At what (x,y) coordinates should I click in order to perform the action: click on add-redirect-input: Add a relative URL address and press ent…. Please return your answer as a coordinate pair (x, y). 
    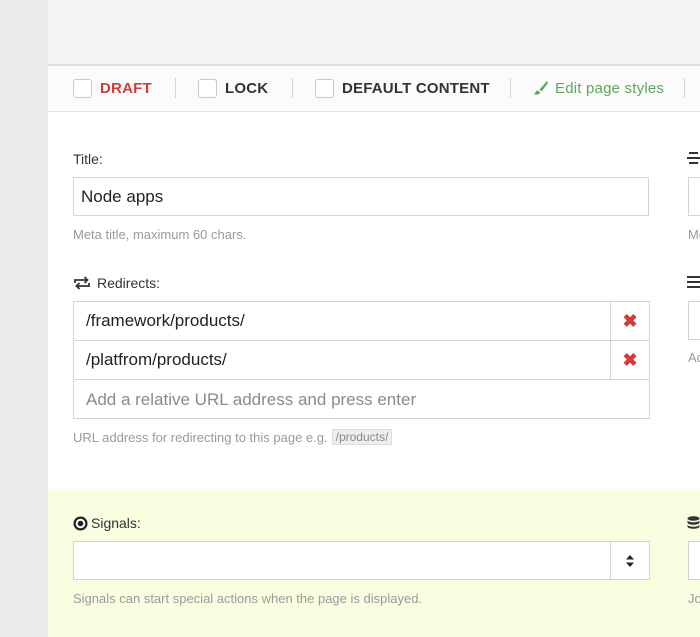
    Looking at the image, I should click on (251, 400).